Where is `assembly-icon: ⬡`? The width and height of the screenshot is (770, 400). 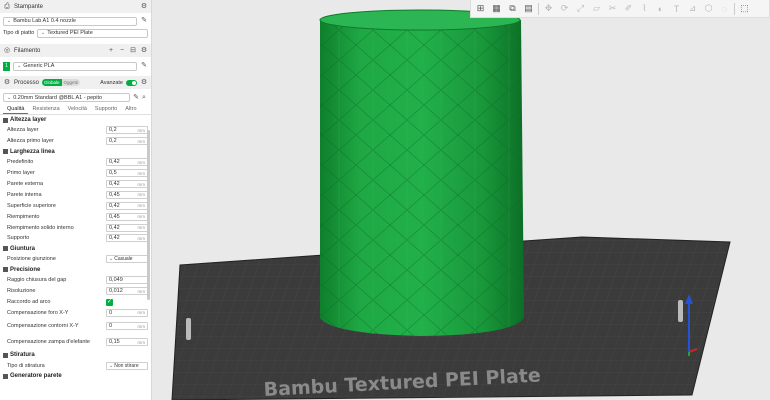 assembly-icon: ⬡ is located at coordinates (708, 8).